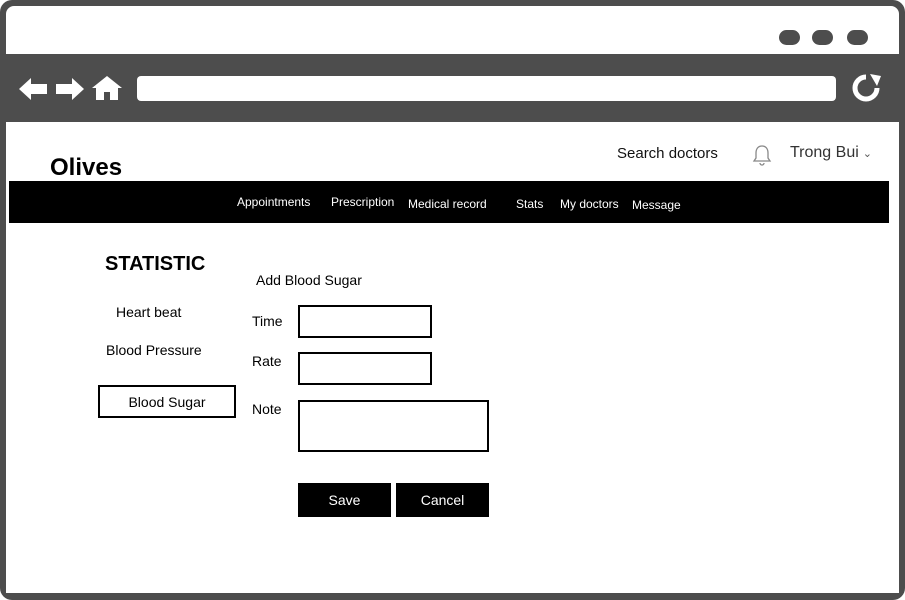 This screenshot has width=905, height=600. Describe the element at coordinates (309, 280) in the screenshot. I see `form-title: Add Blood Sugar` at that location.